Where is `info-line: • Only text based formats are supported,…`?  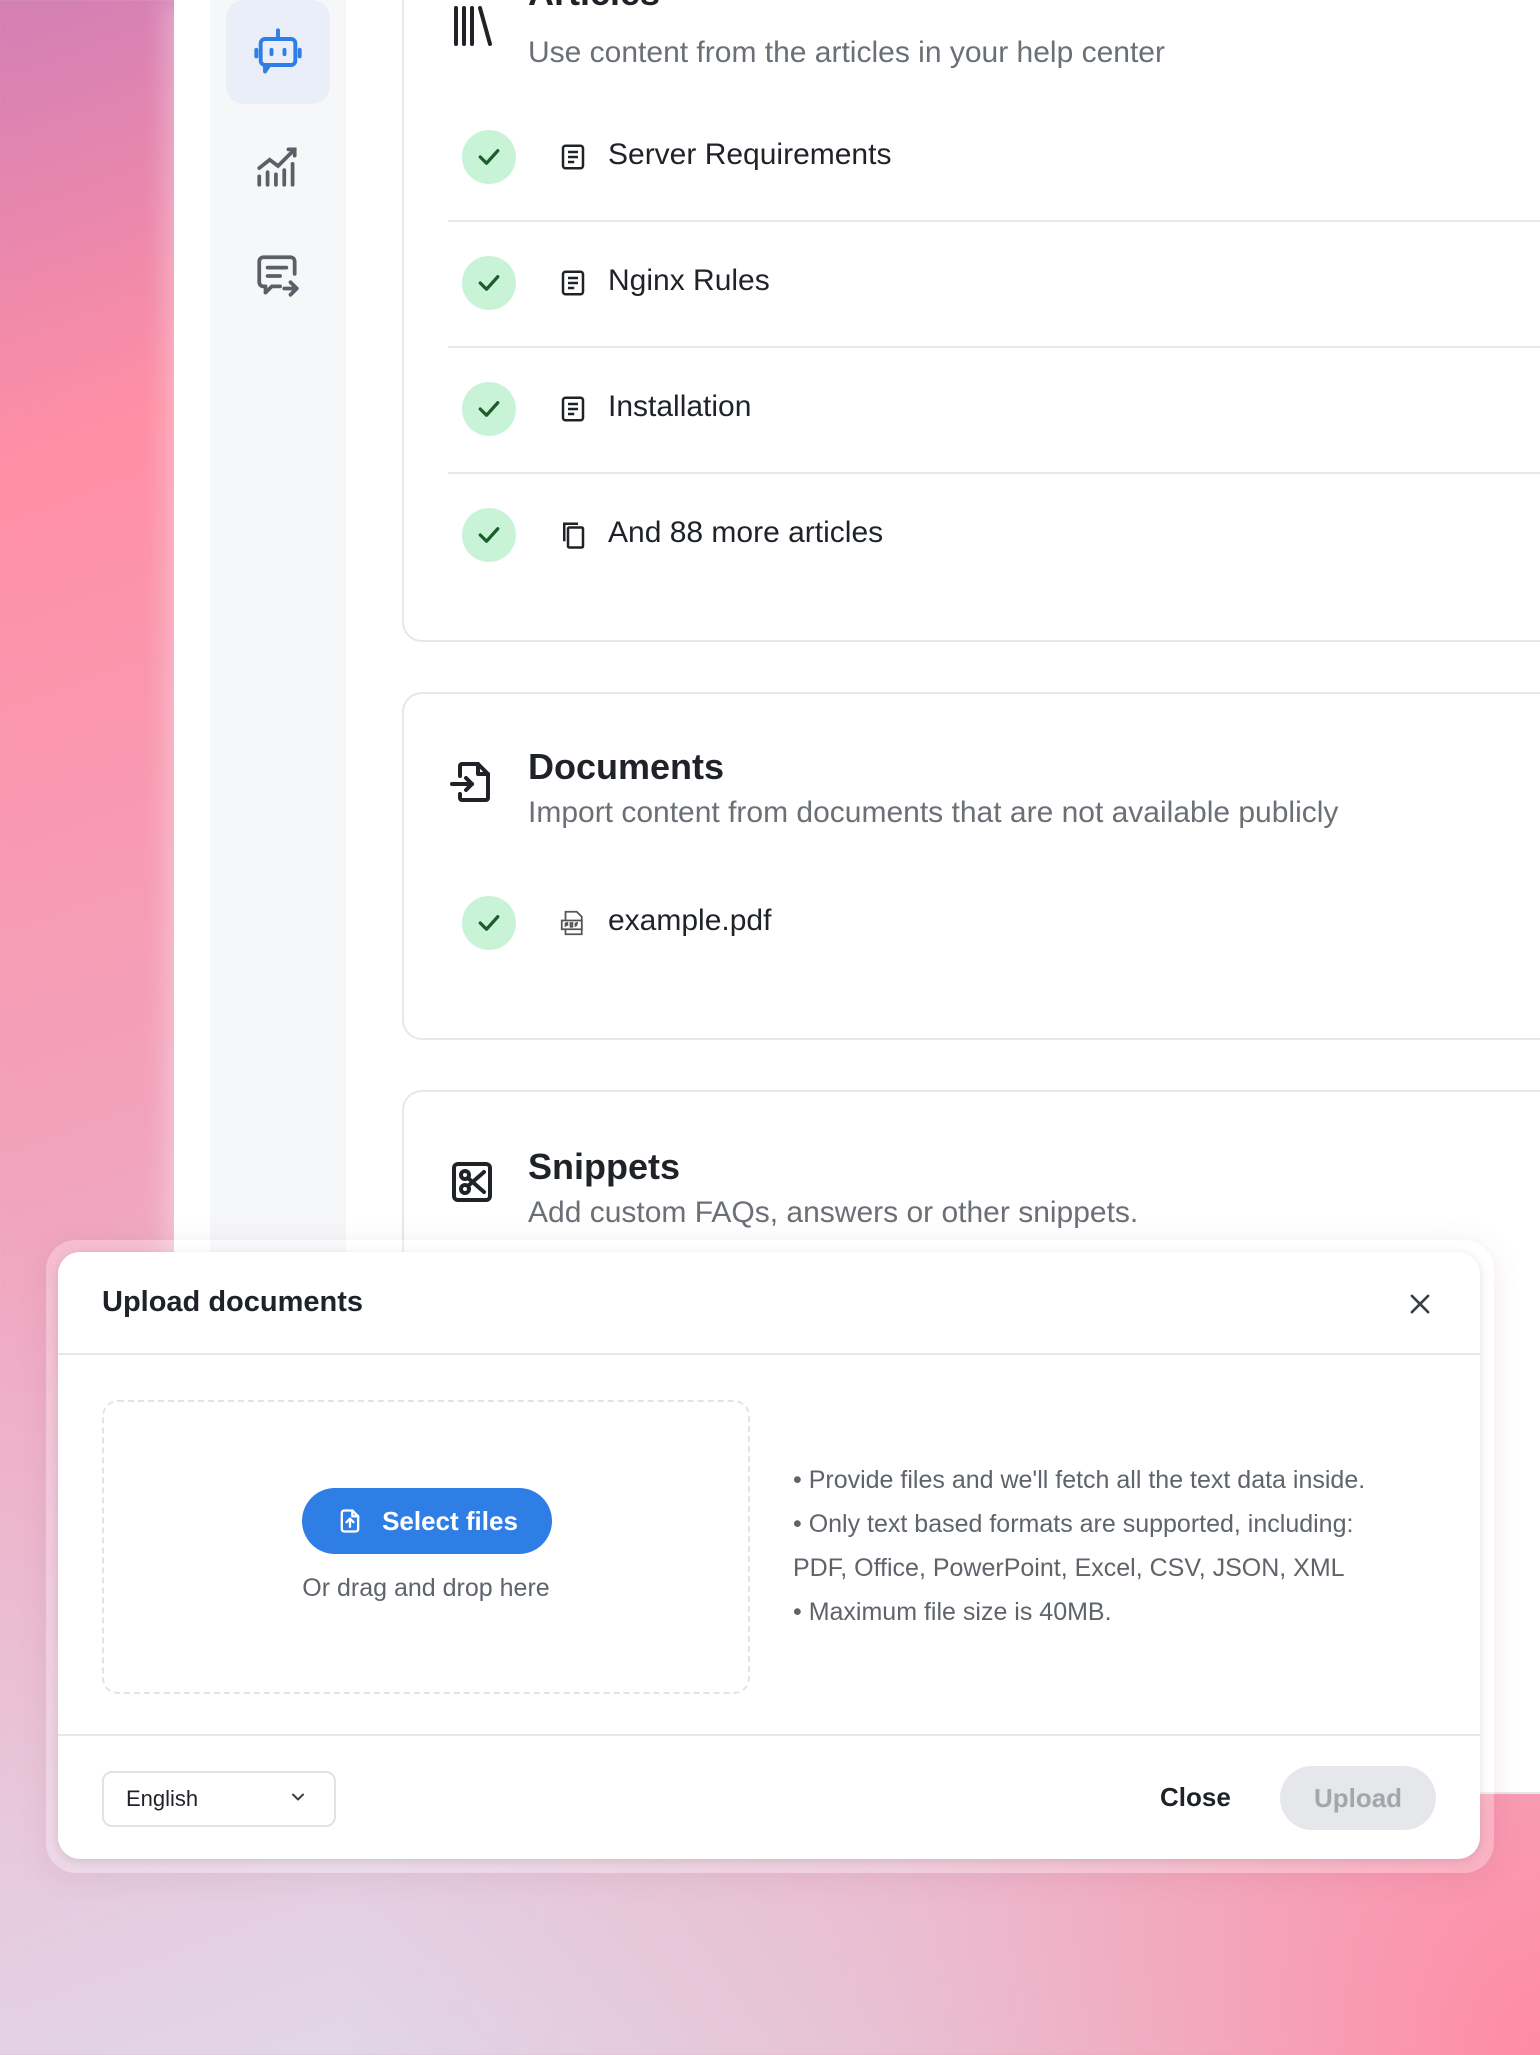
info-line: • Only text based formats are supported,… is located at coordinates (1073, 1524).